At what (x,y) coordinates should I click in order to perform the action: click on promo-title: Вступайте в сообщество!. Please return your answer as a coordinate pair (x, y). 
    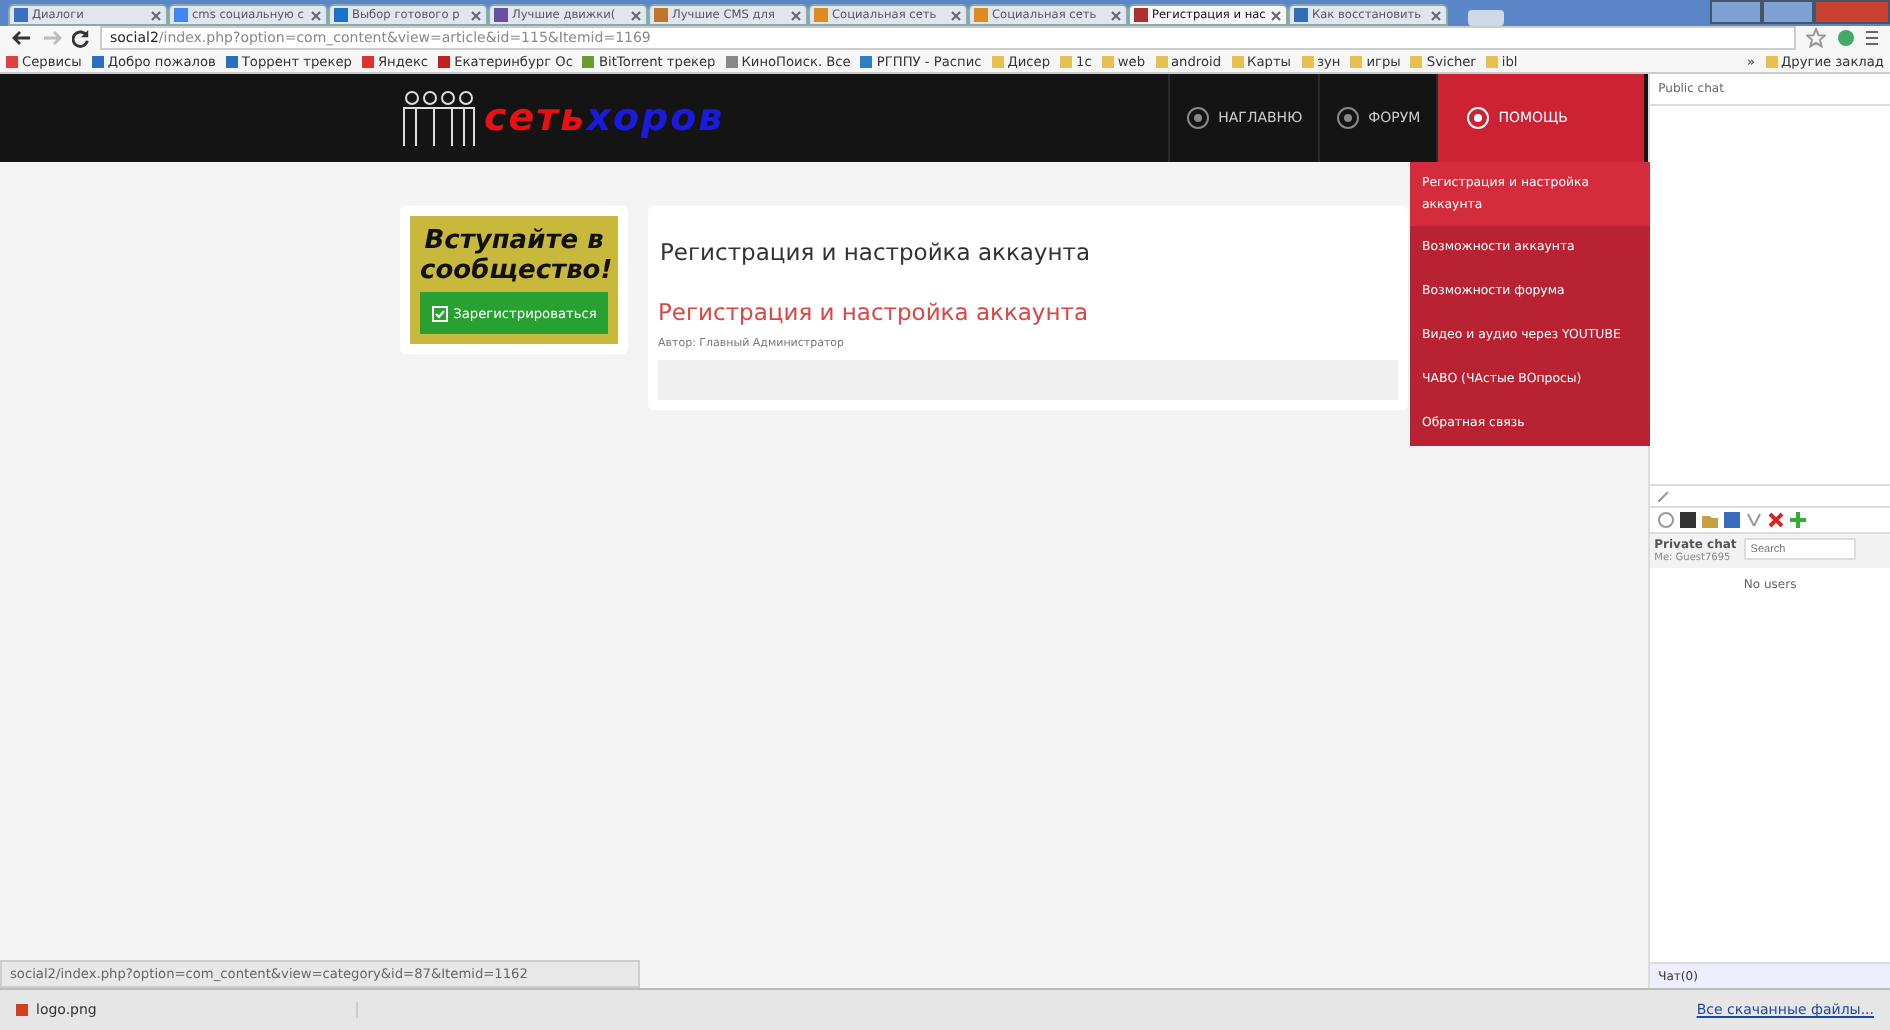
    Looking at the image, I should click on (514, 256).